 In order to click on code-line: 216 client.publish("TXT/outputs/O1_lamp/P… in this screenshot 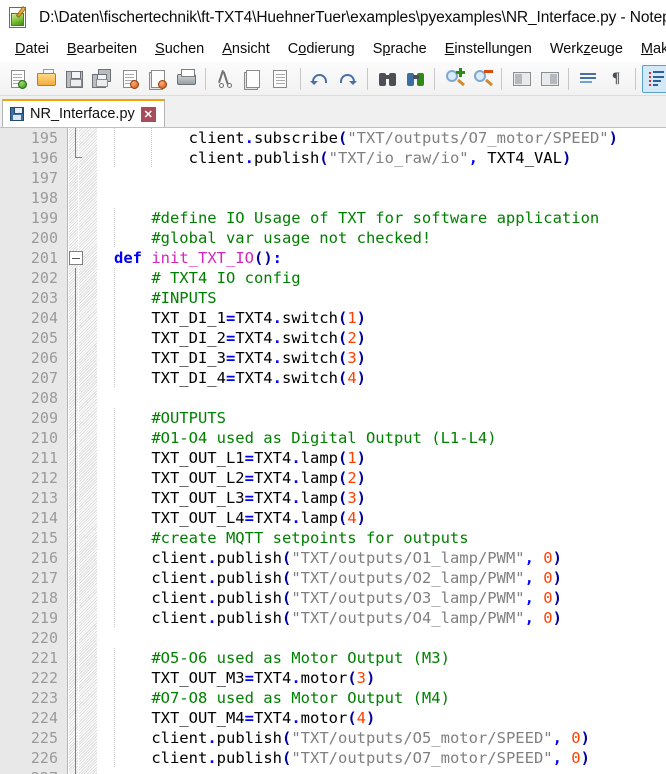, I will do `click(333, 558)`.